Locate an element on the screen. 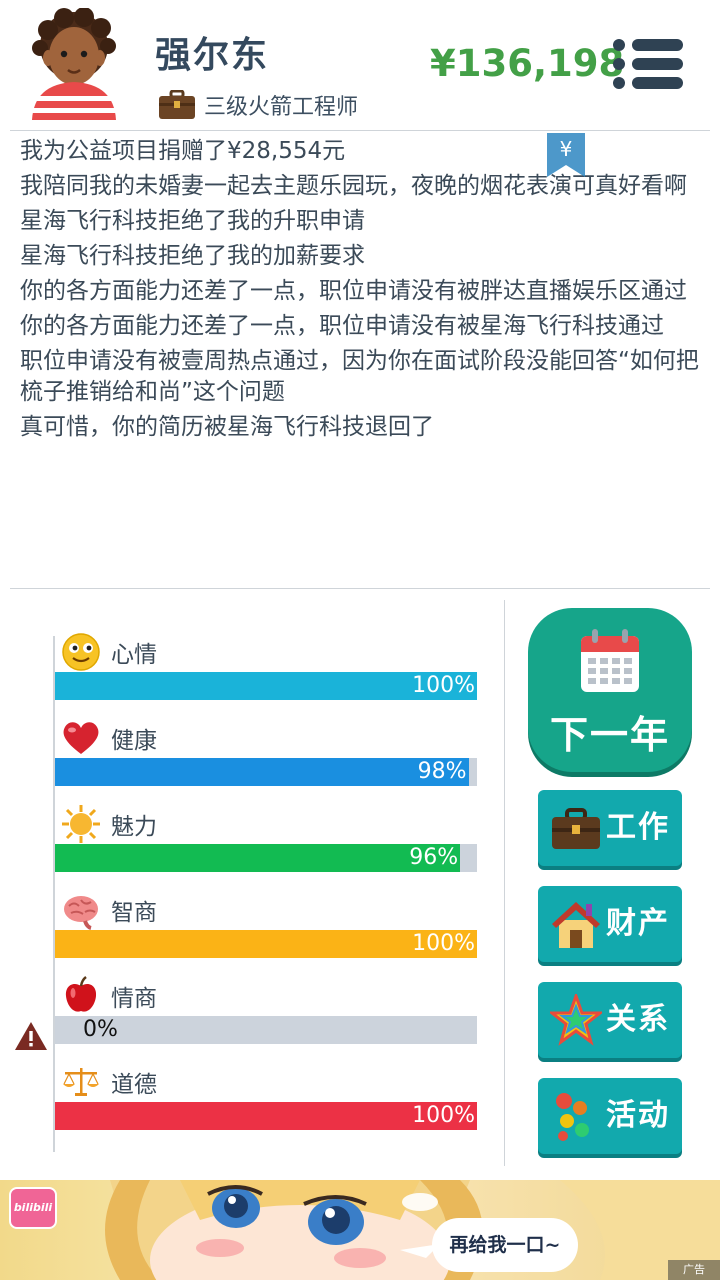  anime-girl-illustration is located at coordinates (412, 1230).